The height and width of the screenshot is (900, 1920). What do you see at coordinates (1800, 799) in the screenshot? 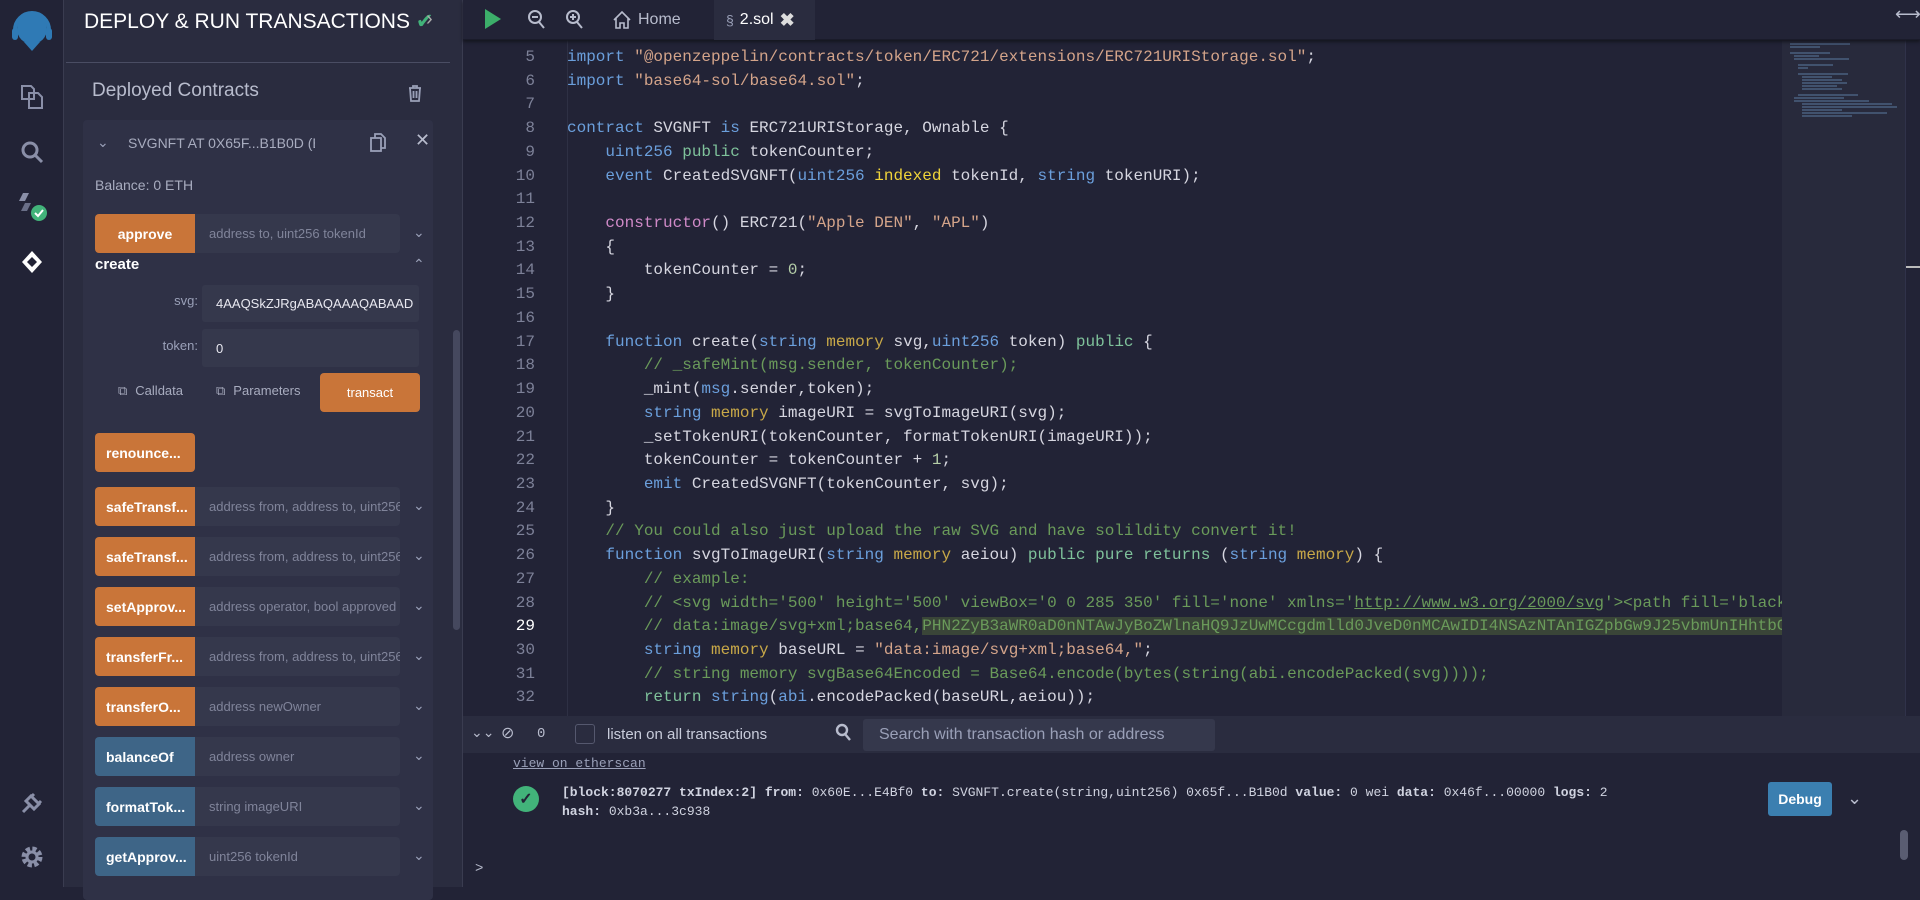
I see `debug-button: Debug` at bounding box center [1800, 799].